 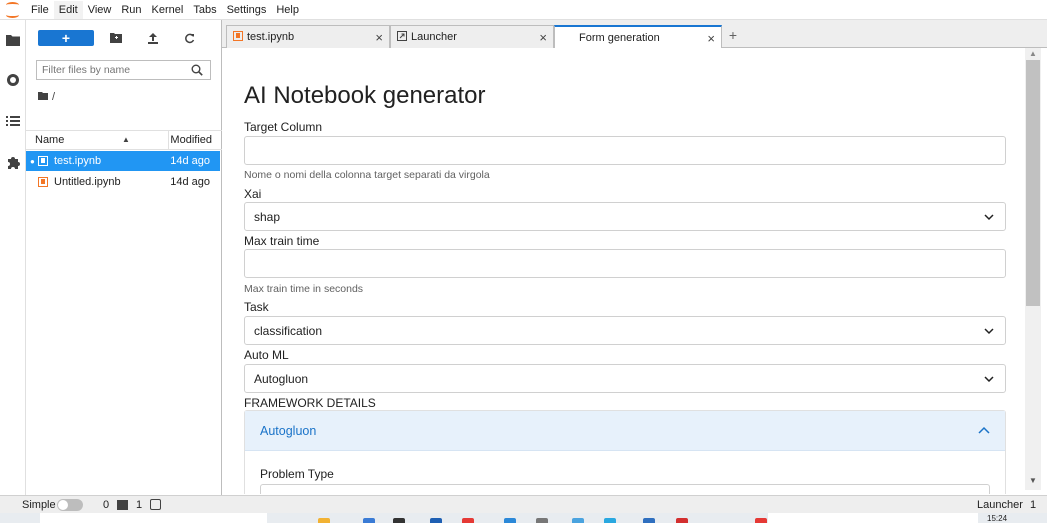 I want to click on new-launcher-button: +, so click(x=66, y=38).